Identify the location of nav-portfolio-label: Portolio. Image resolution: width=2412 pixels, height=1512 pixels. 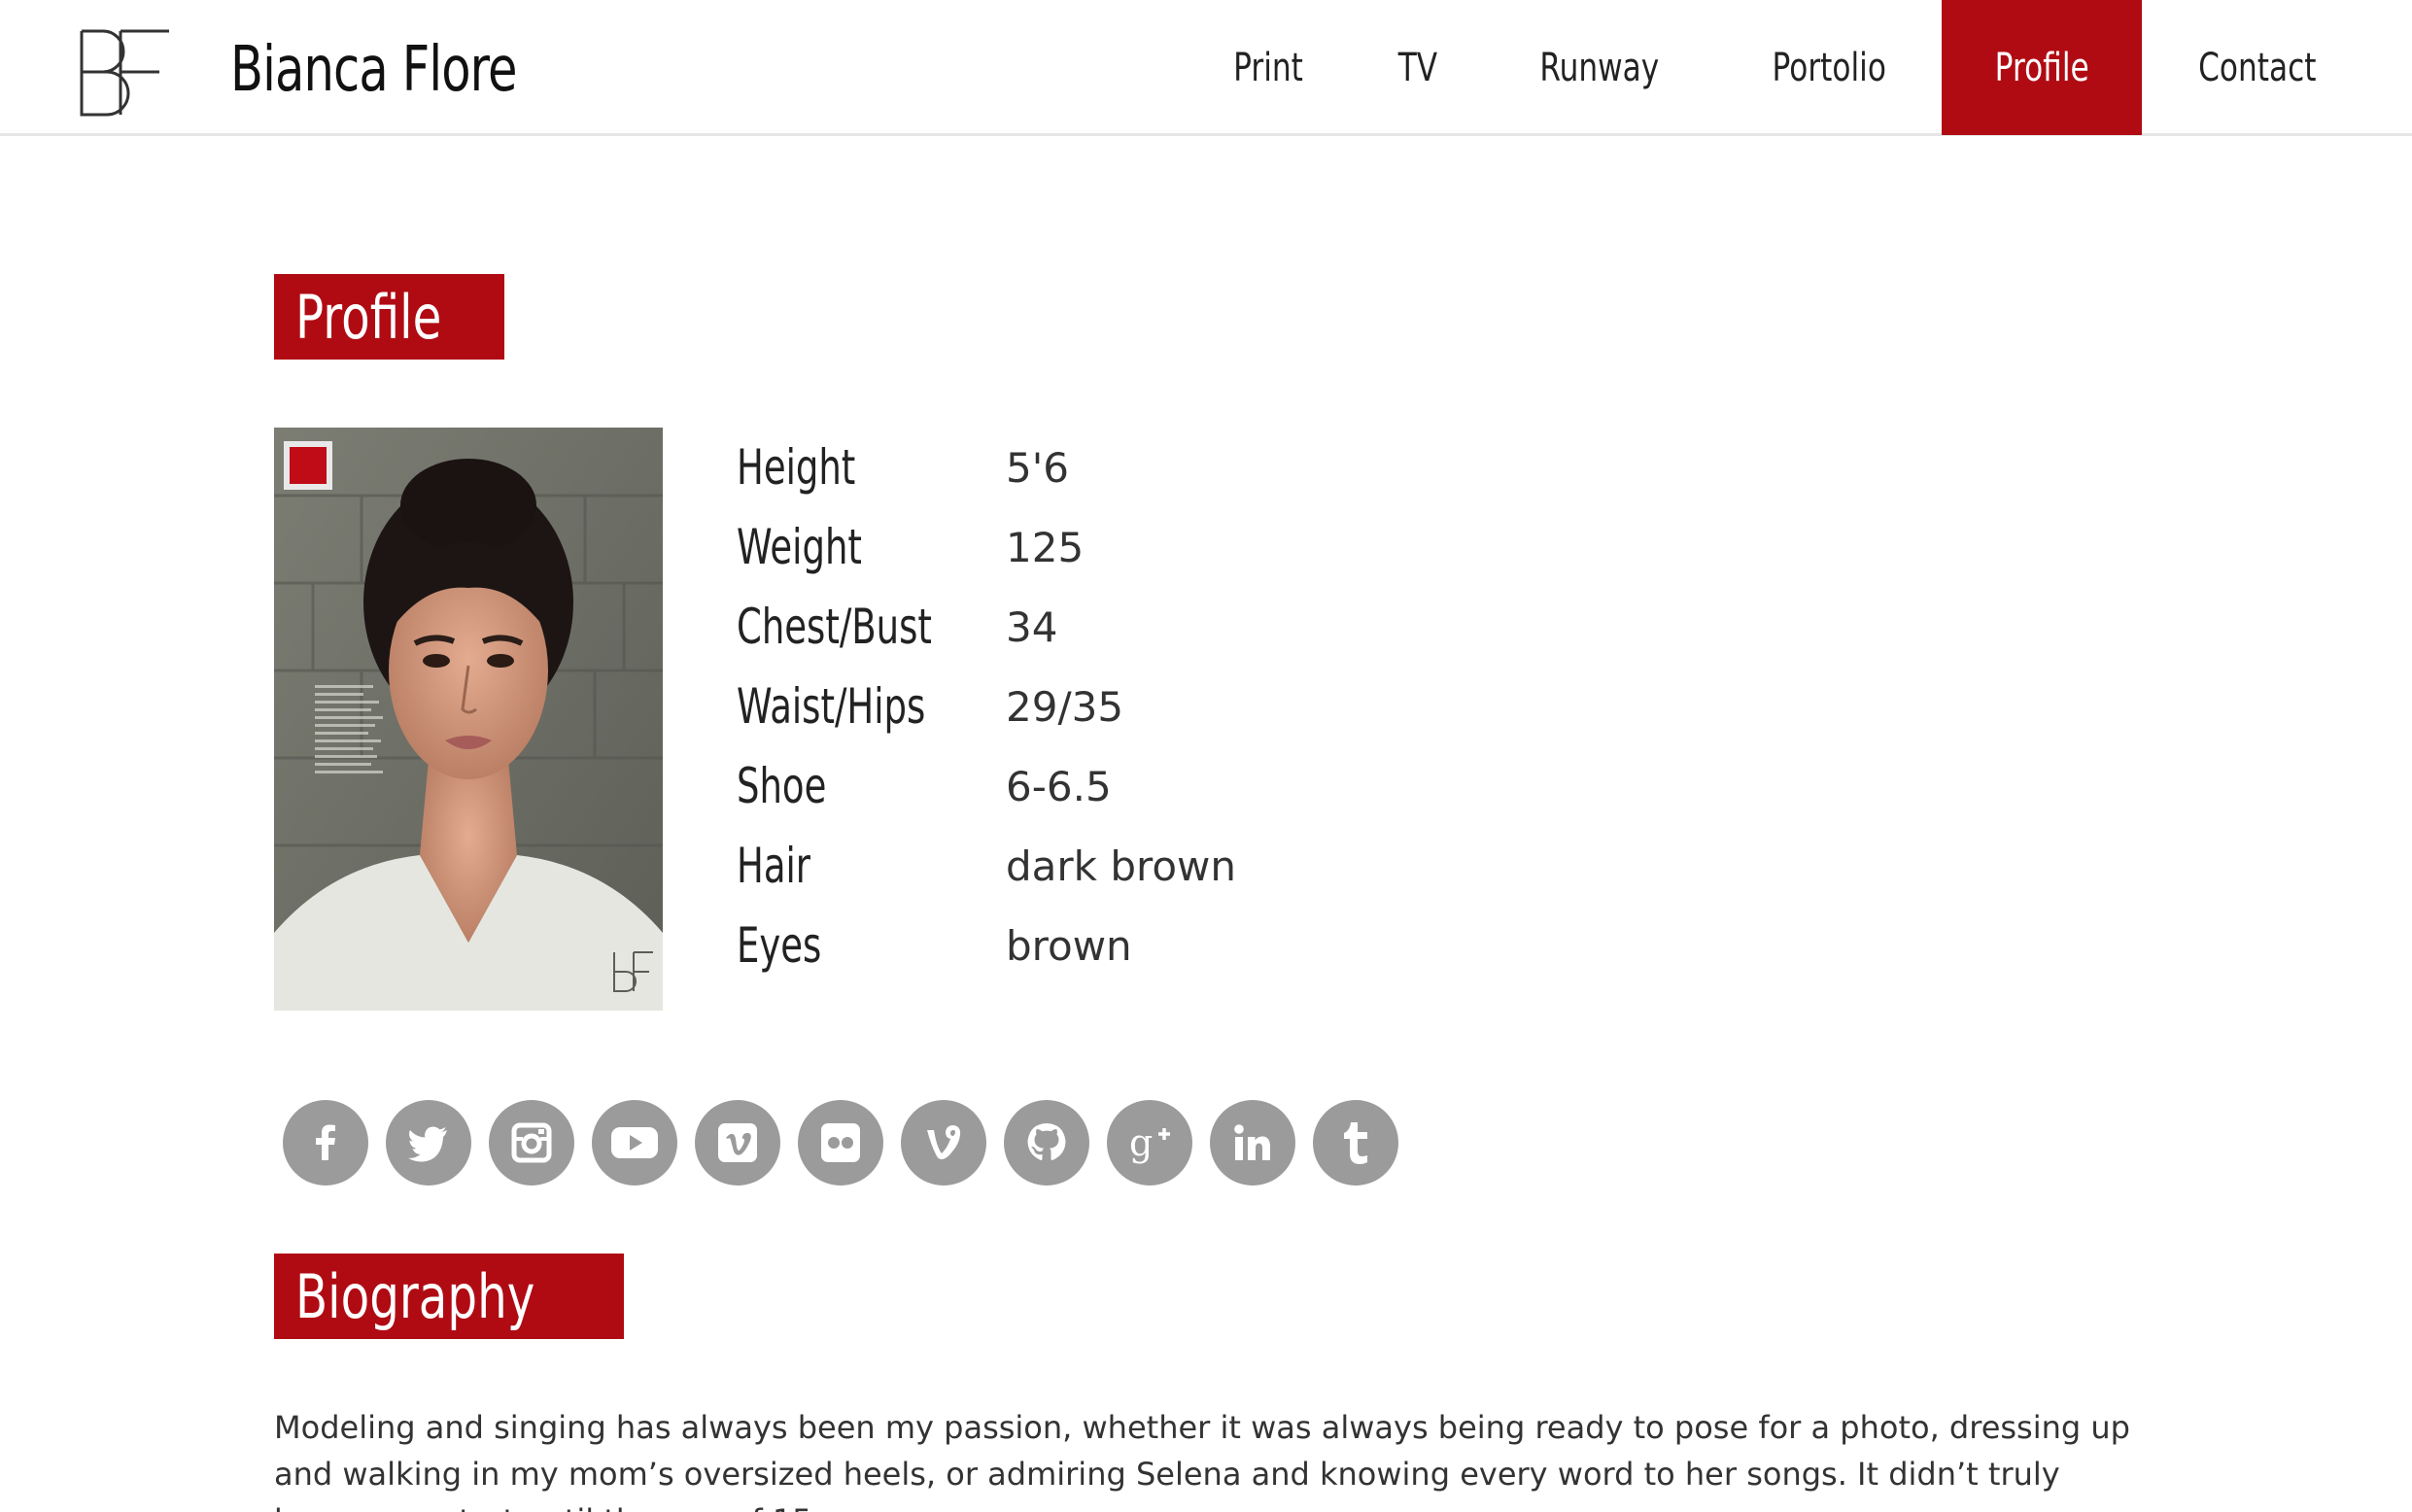
(1829, 67).